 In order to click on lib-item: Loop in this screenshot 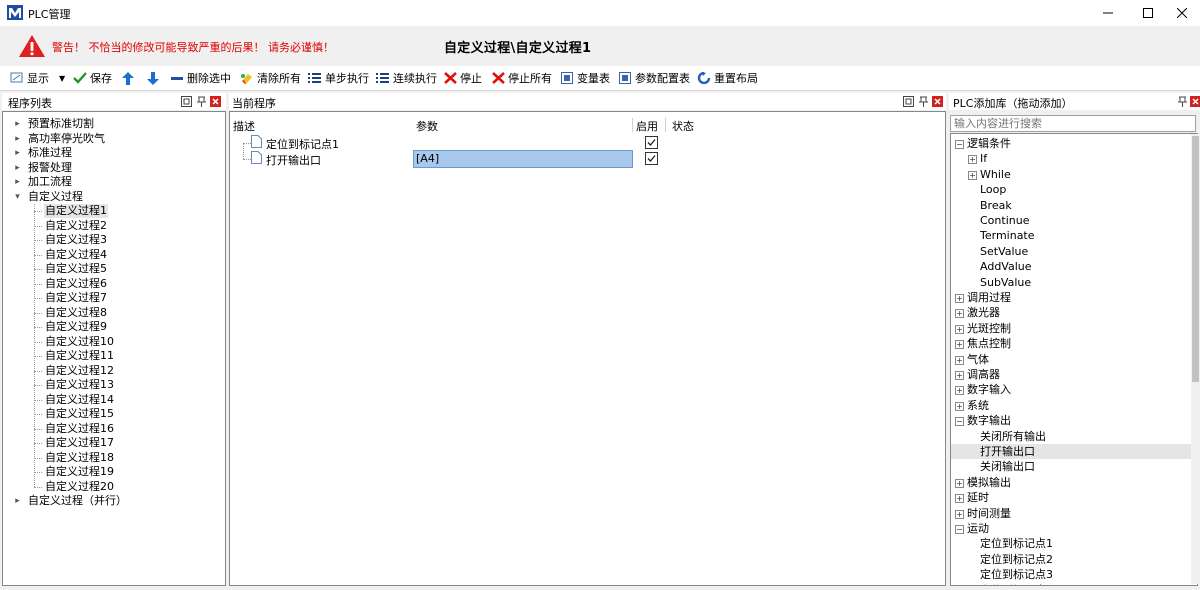, I will do `click(1071, 189)`.